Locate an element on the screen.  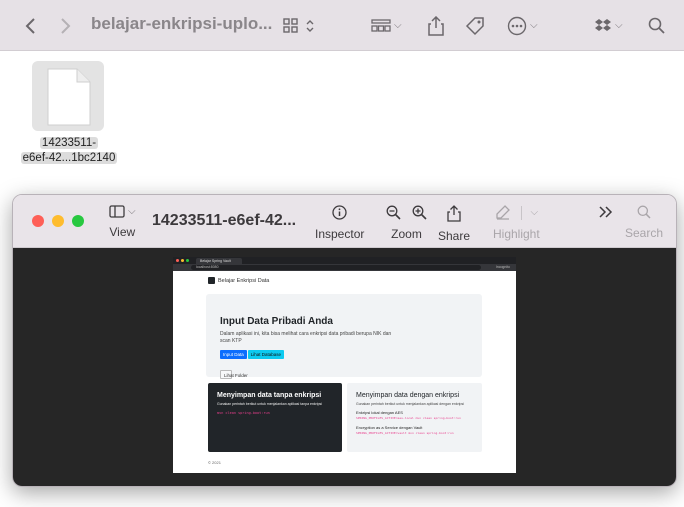
aes-heading: Enkripsi lokal dengan AES is located at coordinates (379, 412).